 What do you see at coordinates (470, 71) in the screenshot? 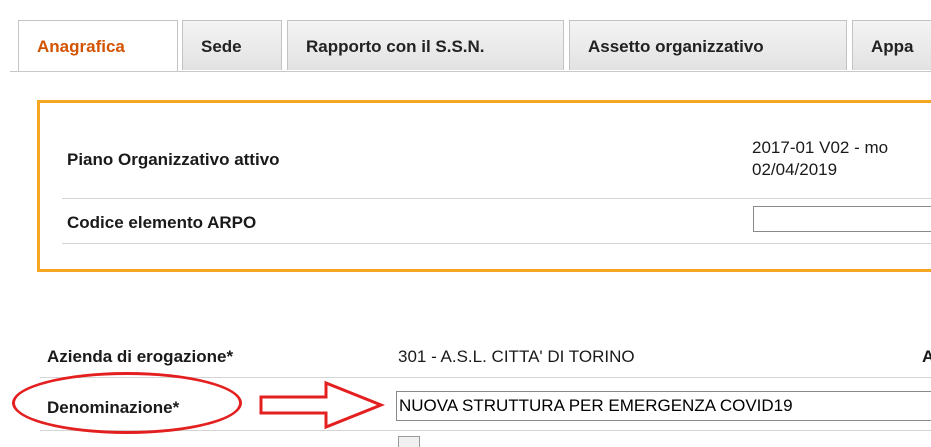
I see `tab-baseline` at bounding box center [470, 71].